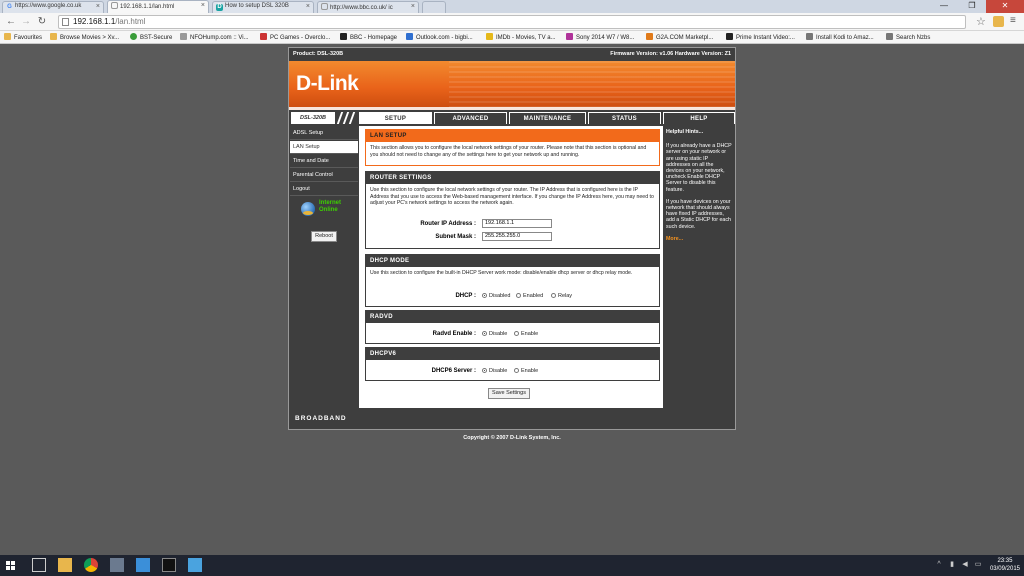 The width and height of the screenshot is (1024, 576). Describe the element at coordinates (512, 565) in the screenshot. I see `windows-taskbar: ^ ▮ ◀ ▭ 23:35 03/09/2015` at that location.